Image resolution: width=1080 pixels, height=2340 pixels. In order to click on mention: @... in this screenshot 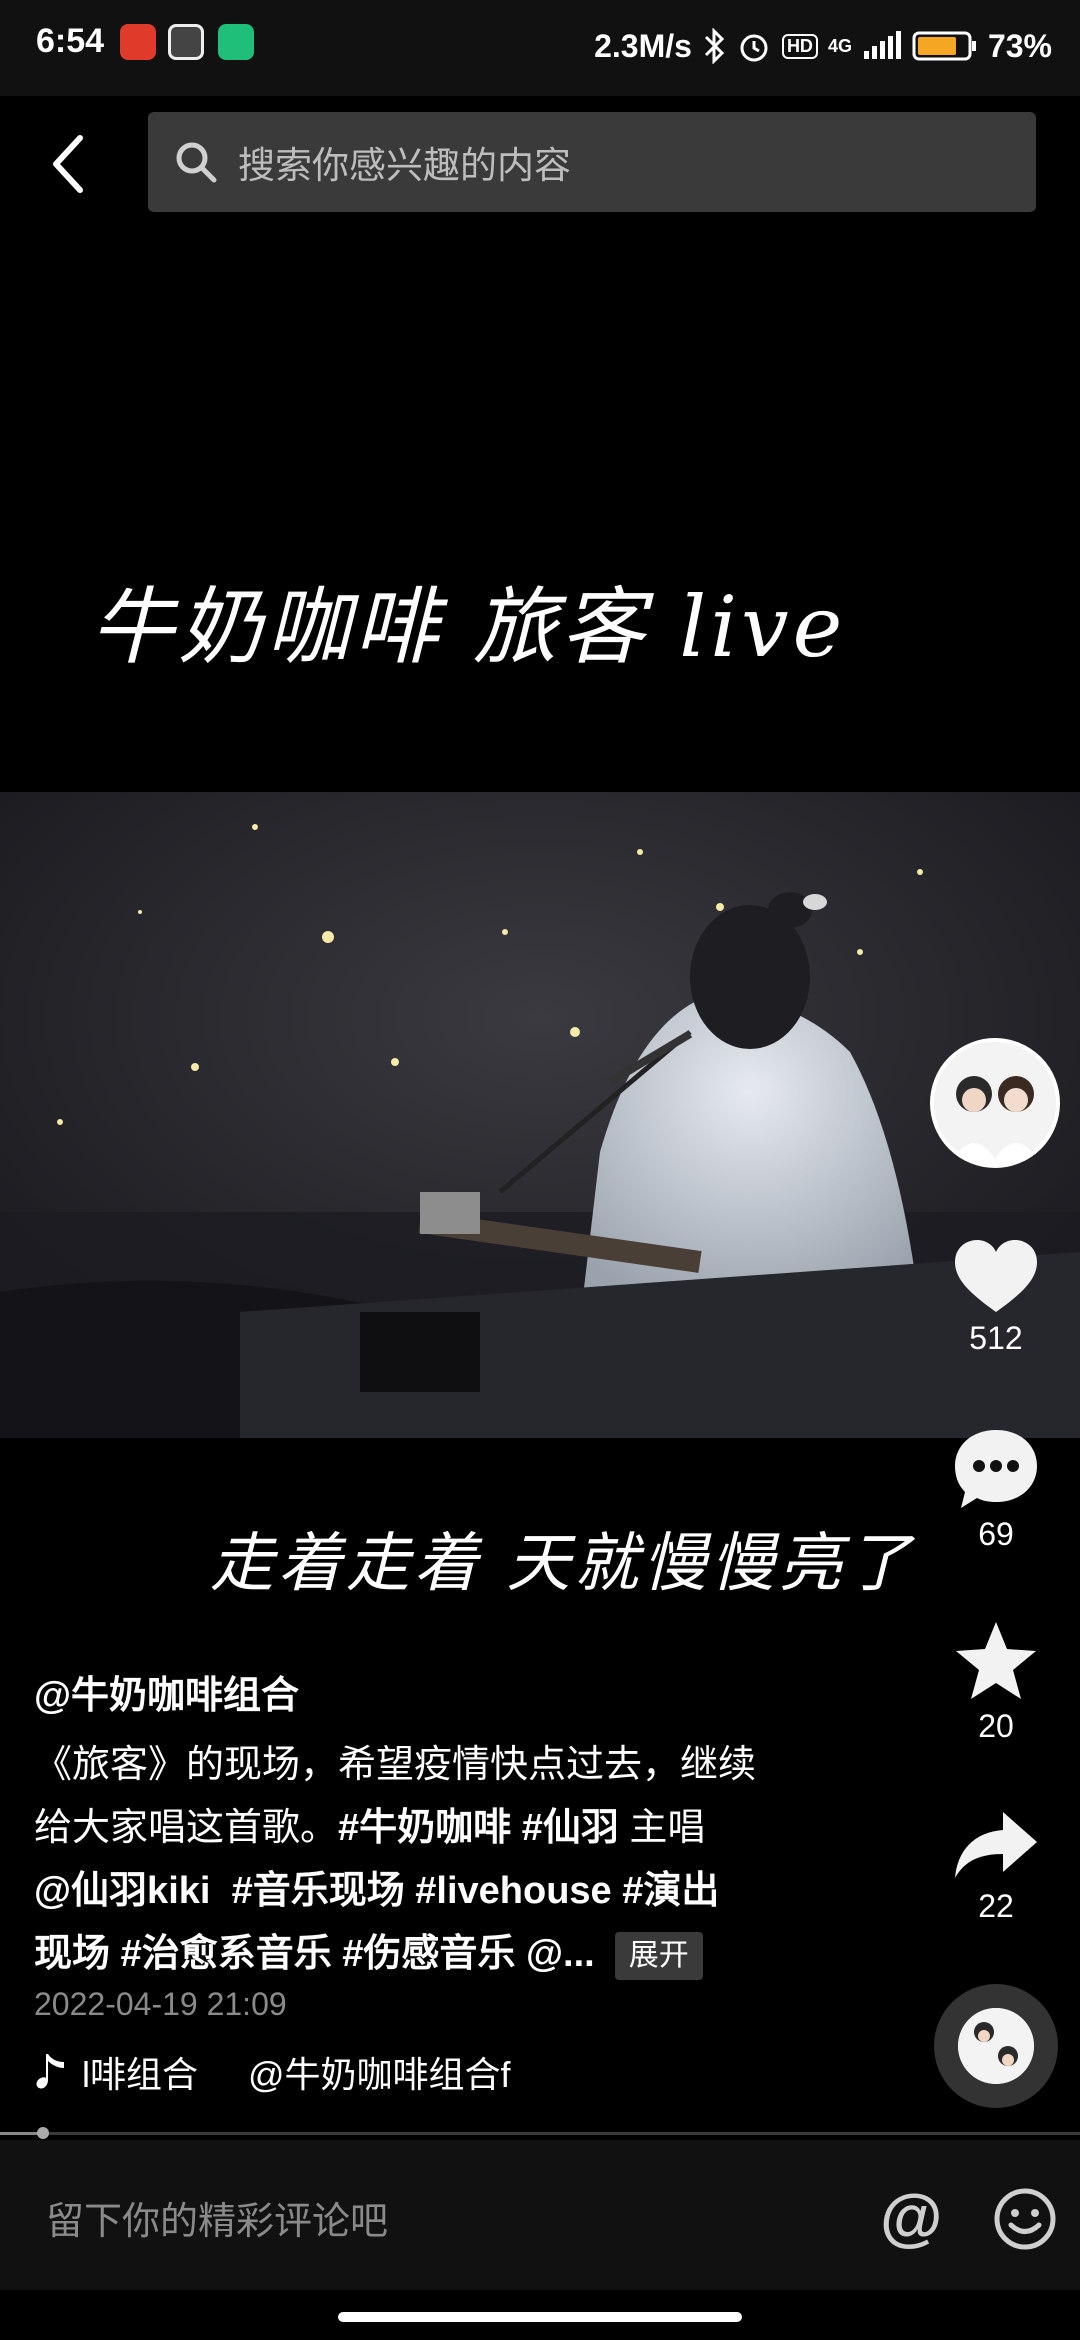, I will do `click(560, 1954)`.